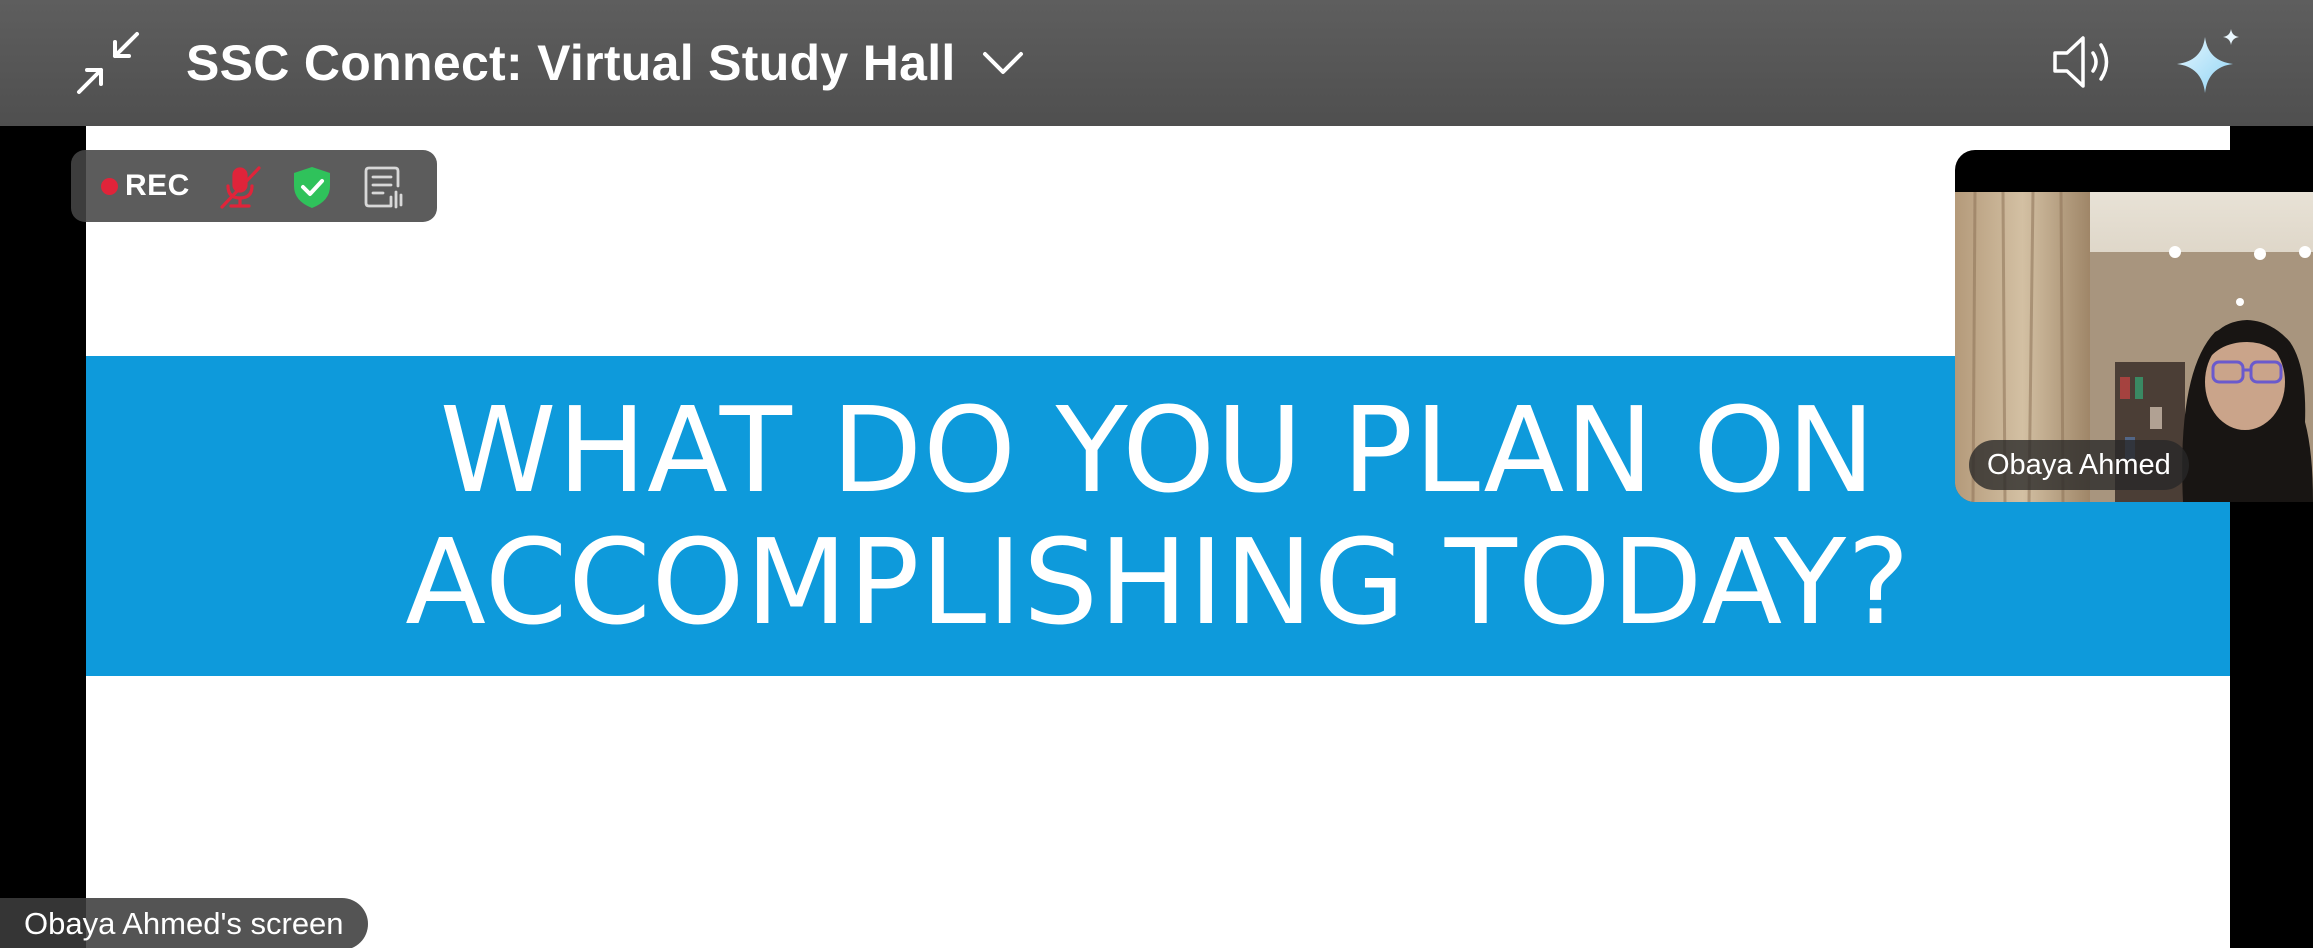  I want to click on speaker-icon, so click(2081, 62).